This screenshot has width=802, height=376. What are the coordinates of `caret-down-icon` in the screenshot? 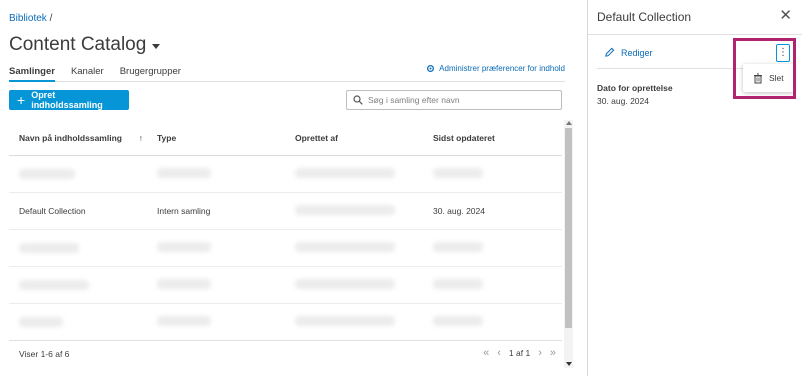 It's located at (156, 46).